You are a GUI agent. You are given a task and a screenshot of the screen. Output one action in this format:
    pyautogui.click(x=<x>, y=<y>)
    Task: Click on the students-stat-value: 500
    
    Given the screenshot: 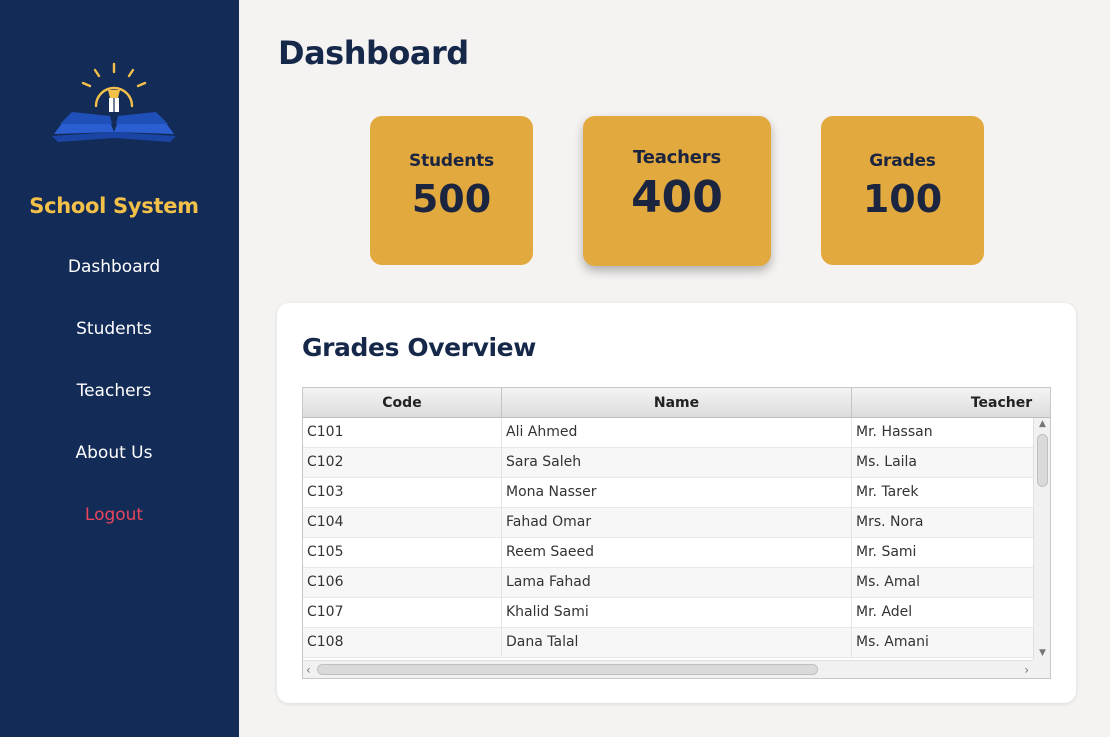 What is the action you would take?
    pyautogui.click(x=451, y=199)
    